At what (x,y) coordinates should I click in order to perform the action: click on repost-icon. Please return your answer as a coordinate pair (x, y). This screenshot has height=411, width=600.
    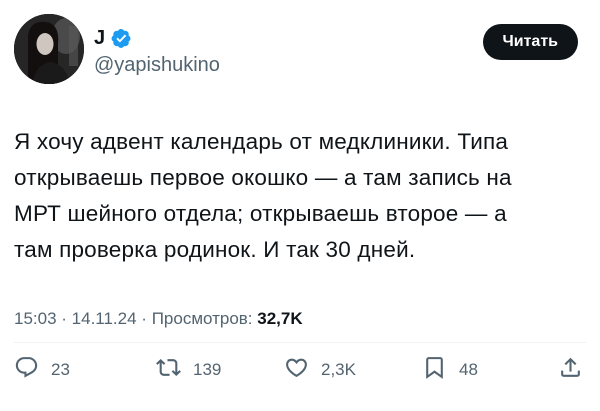
    Looking at the image, I should click on (168, 370).